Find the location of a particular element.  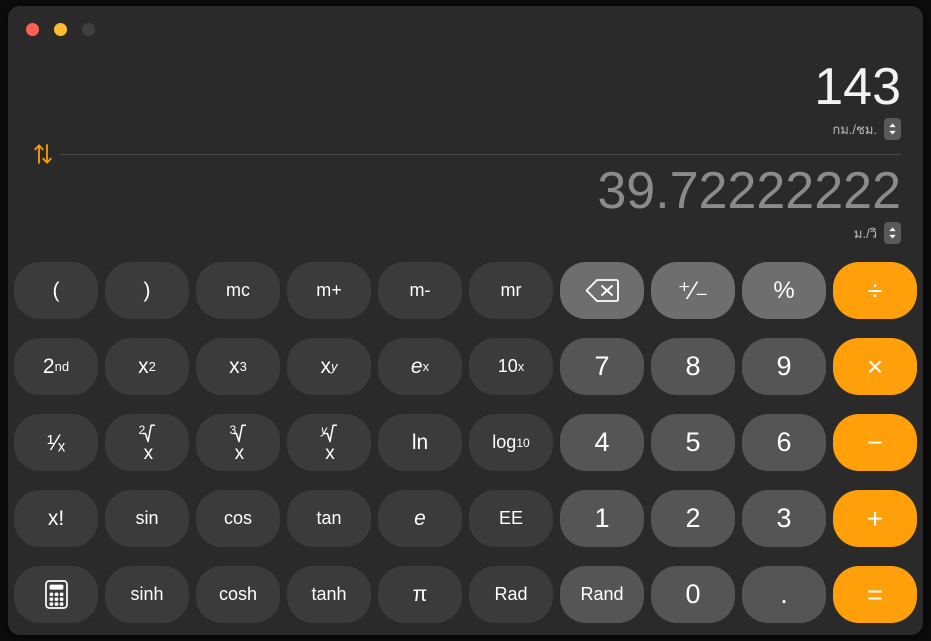

key-cube-root: 3x is located at coordinates (238, 442).